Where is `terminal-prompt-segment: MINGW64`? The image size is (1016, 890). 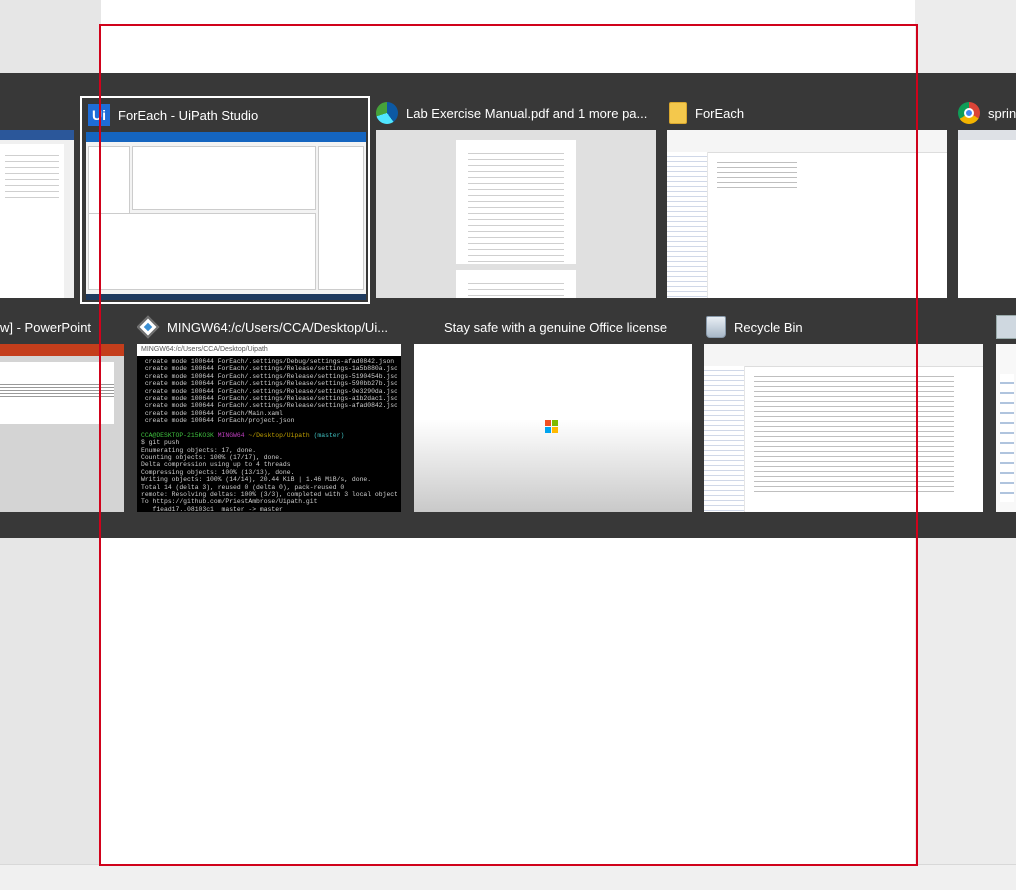 terminal-prompt-segment: MINGW64 is located at coordinates (229, 435).